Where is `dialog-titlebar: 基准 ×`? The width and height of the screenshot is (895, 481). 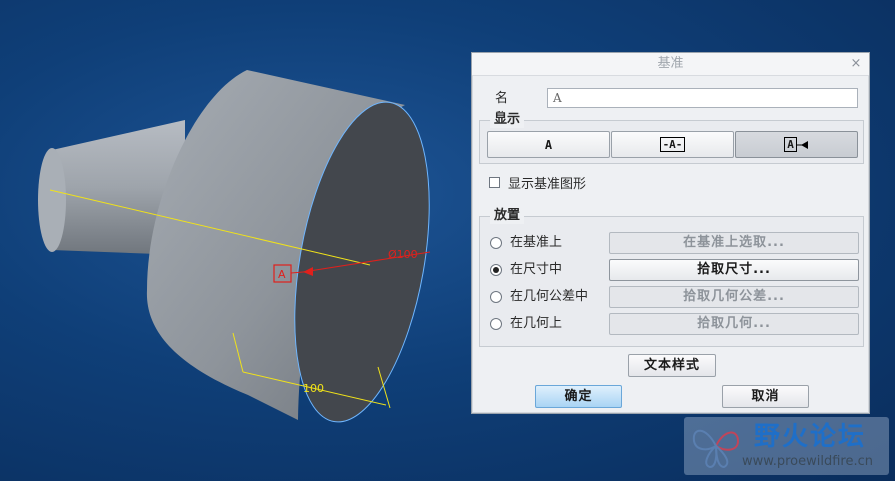
dialog-titlebar: 基准 × is located at coordinates (670, 64).